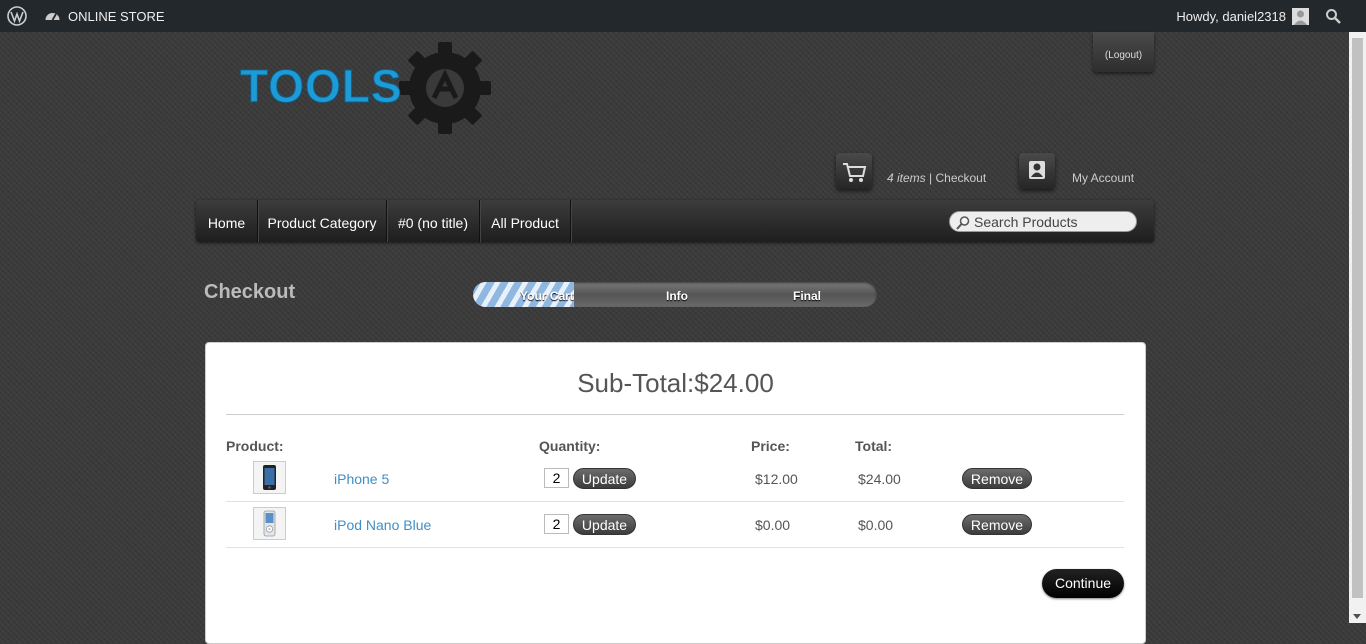  I want to click on cart-summary: 4 items | Checkout, so click(936, 178).